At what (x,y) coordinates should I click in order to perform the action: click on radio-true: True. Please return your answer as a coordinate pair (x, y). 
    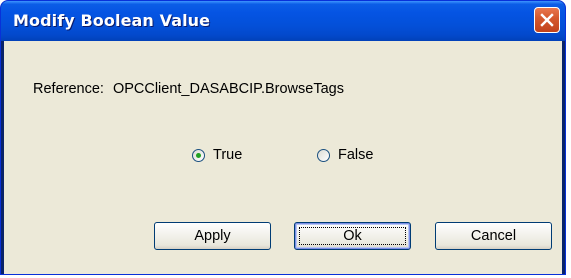
    Looking at the image, I should click on (217, 155).